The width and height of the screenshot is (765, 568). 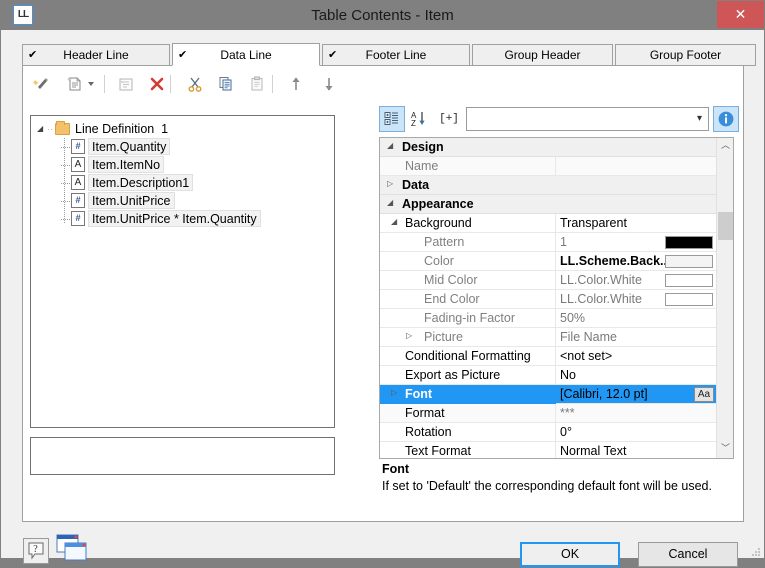 I want to click on tab-header-line: ✔ Header Line, so click(x=96, y=55).